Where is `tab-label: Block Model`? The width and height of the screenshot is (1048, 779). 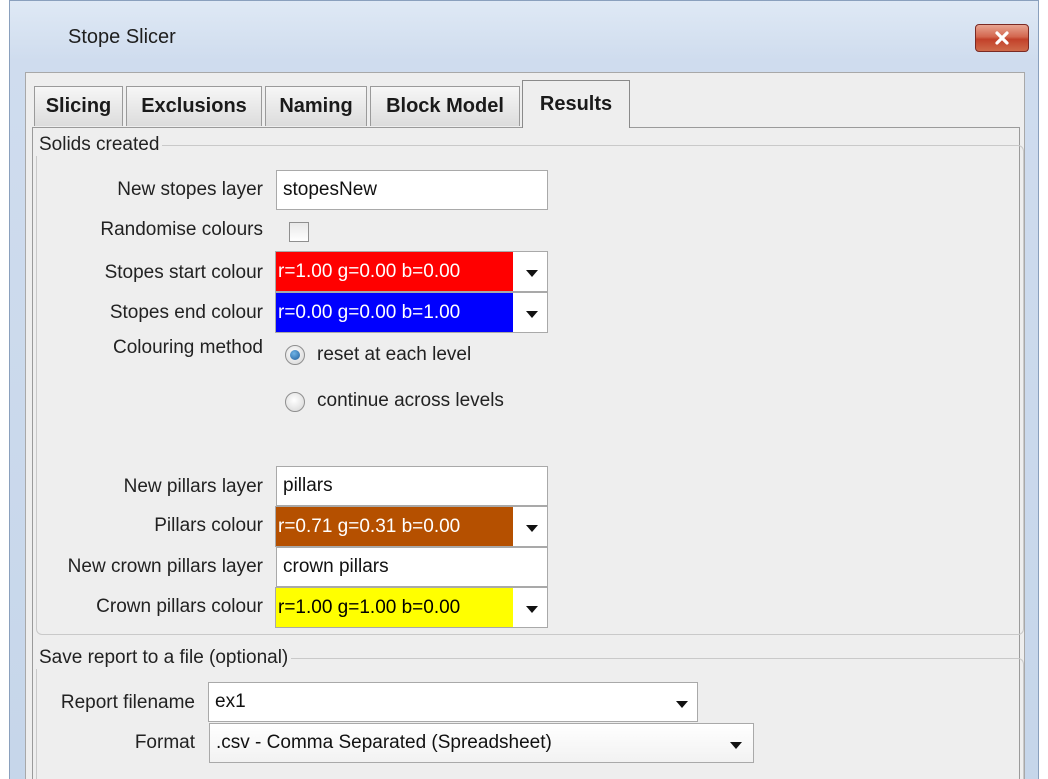
tab-label: Block Model is located at coordinates (445, 106).